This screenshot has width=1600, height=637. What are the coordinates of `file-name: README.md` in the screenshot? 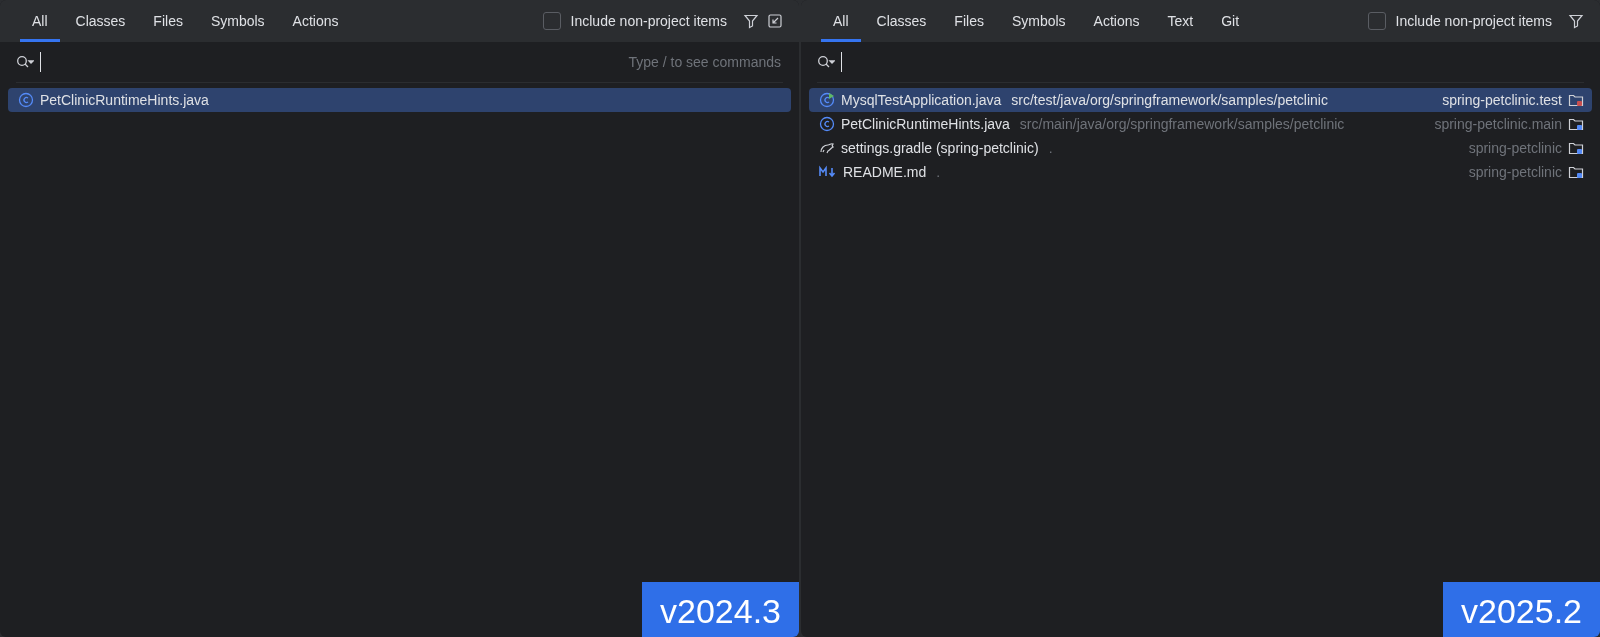 It's located at (885, 172).